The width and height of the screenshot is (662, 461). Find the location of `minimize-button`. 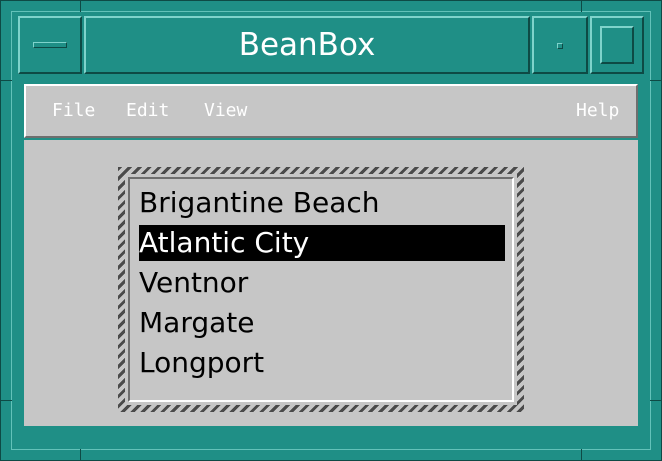

minimize-button is located at coordinates (560, 45).